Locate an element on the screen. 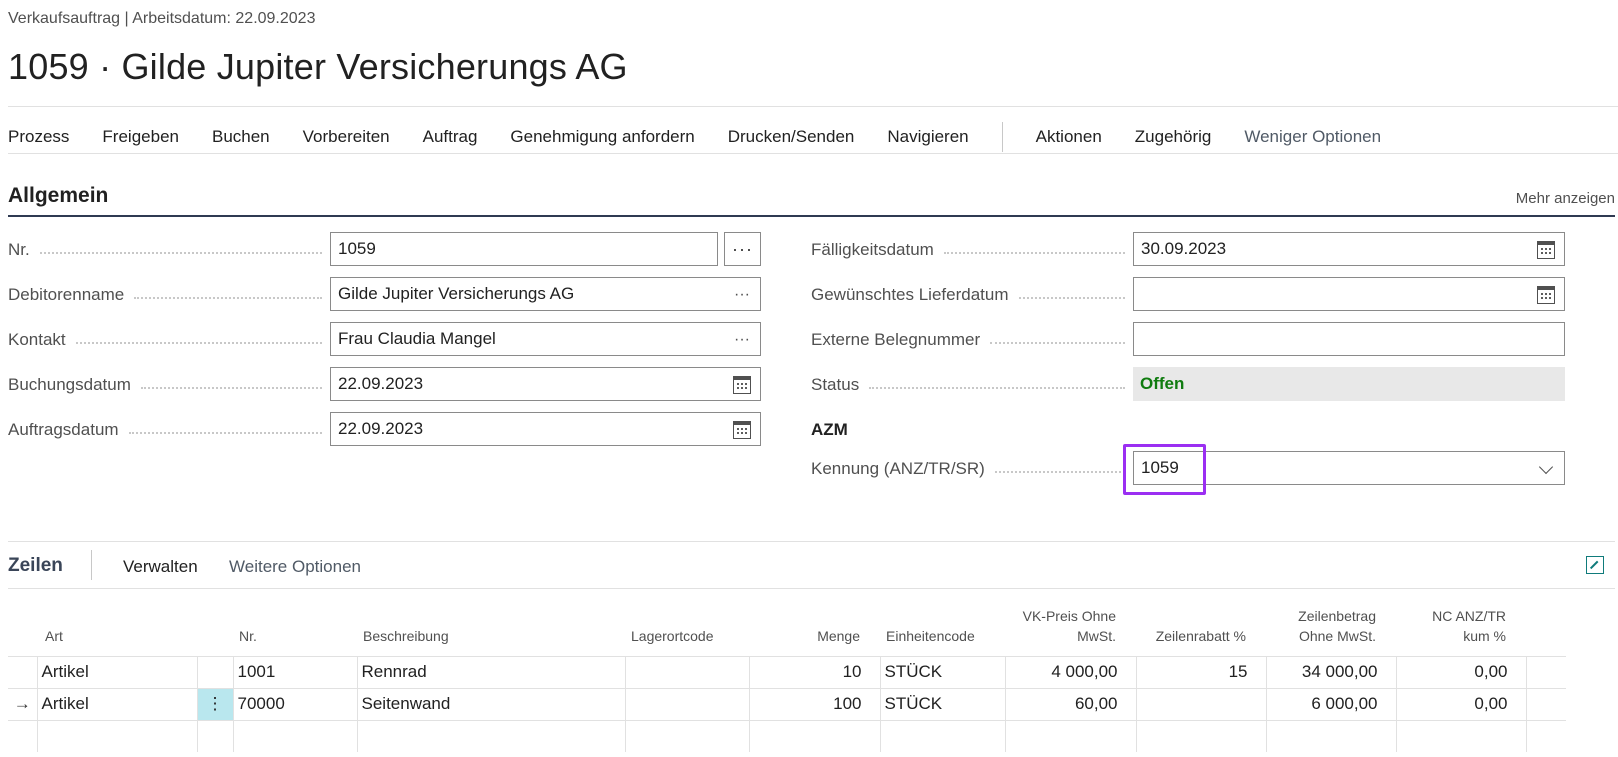 The width and height of the screenshot is (1618, 757). action-aktionen: Aktionen is located at coordinates (1069, 137).